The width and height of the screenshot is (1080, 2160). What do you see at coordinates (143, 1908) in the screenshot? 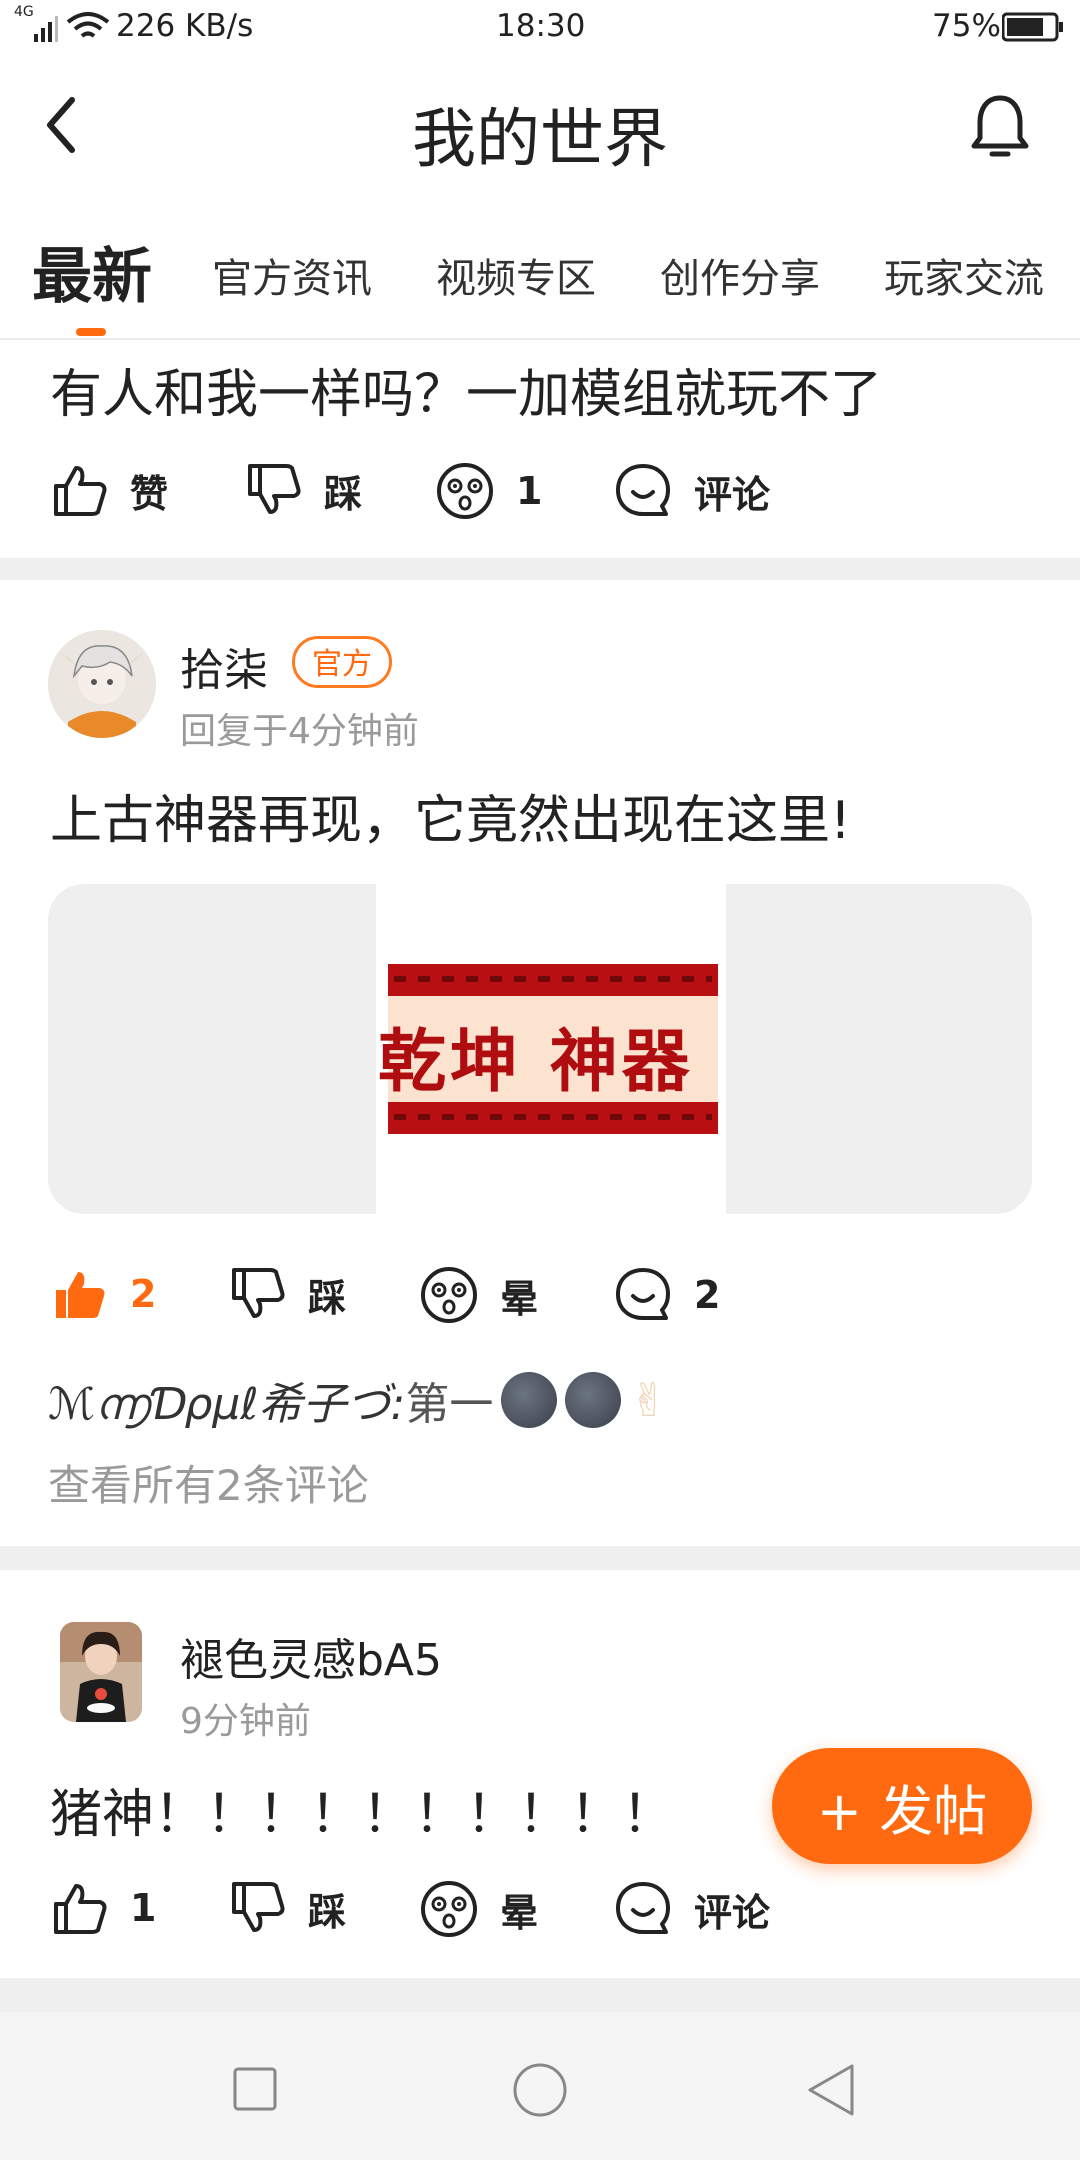
I see `like-count: 1` at bounding box center [143, 1908].